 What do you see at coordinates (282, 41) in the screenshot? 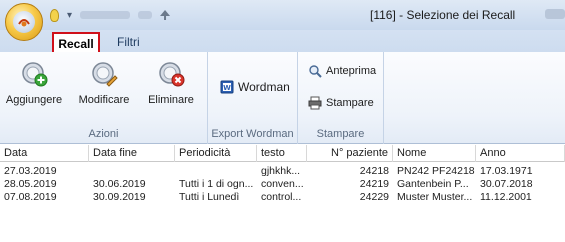
I see `ribbon-tabs: Recall Filtri` at bounding box center [282, 41].